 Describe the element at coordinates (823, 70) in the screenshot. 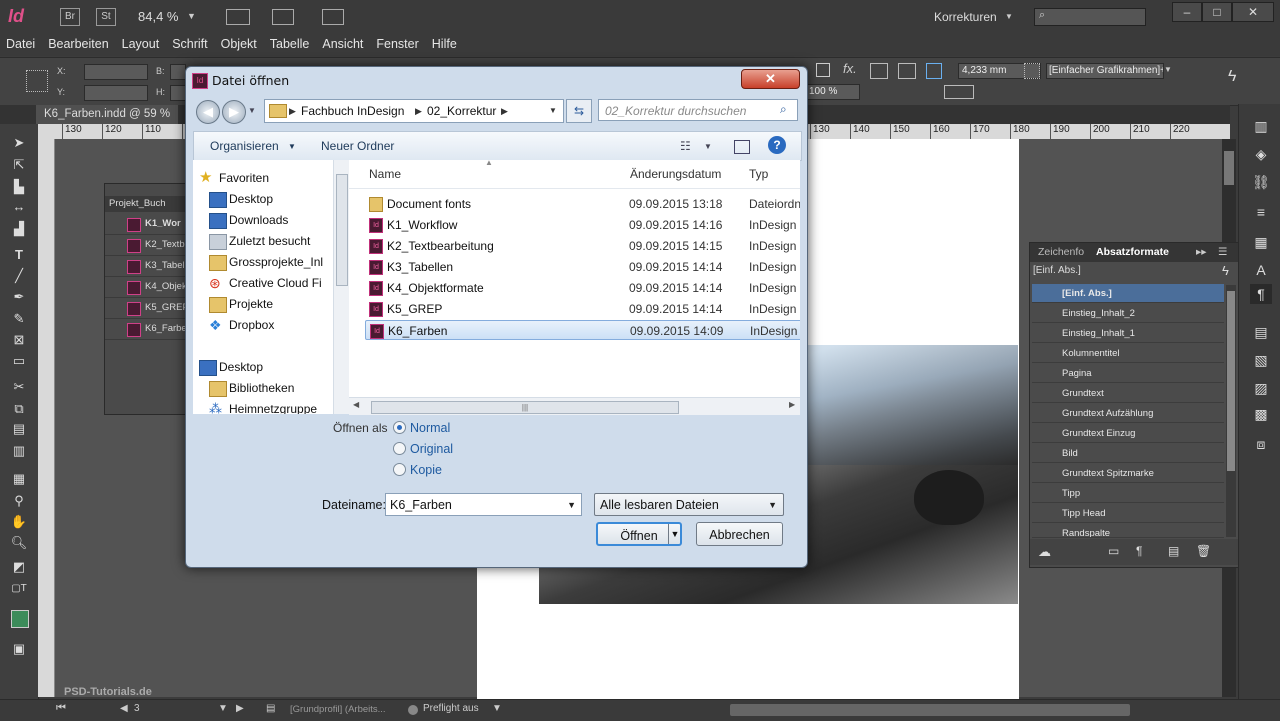

I see `frame-icon` at that location.